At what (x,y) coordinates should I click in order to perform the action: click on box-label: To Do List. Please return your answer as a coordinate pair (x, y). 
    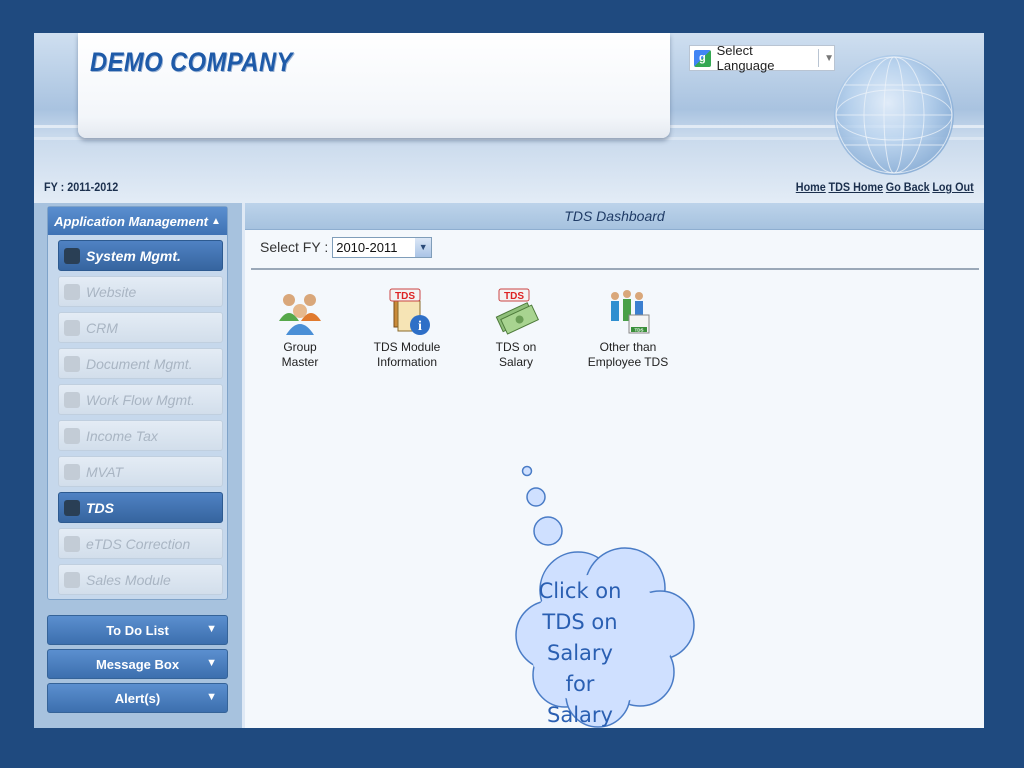
    Looking at the image, I should click on (137, 630).